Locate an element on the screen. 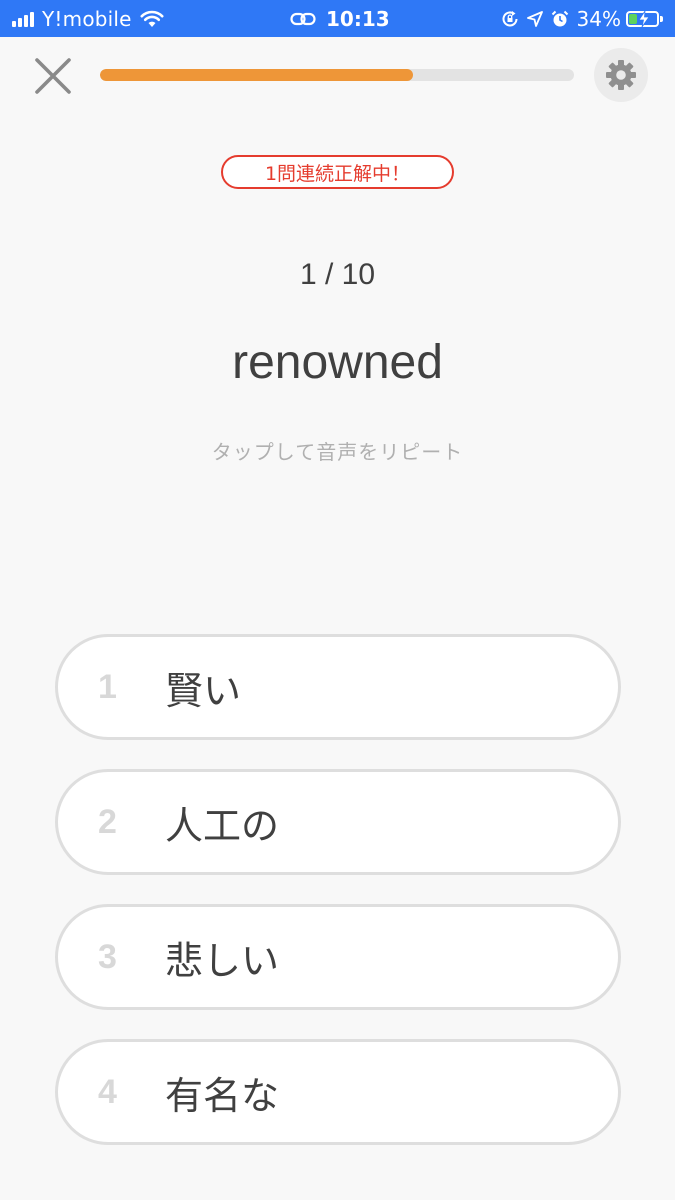 This screenshot has width=675, height=1200. location-icon is located at coordinates (534, 18).